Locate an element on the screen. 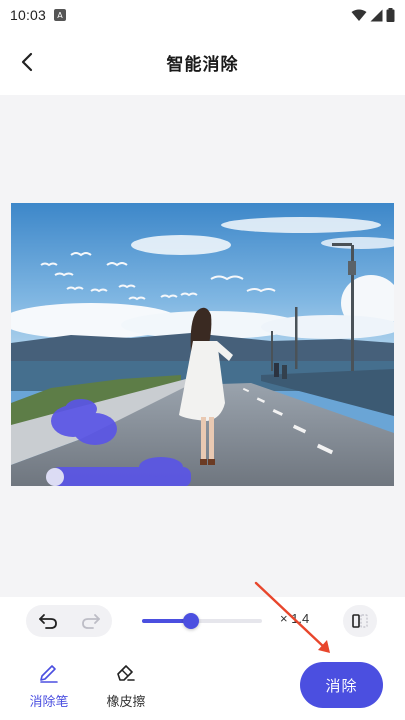 Image resolution: width=405 pixels, height=720 pixels. brush-cursor is located at coordinates (55, 477).